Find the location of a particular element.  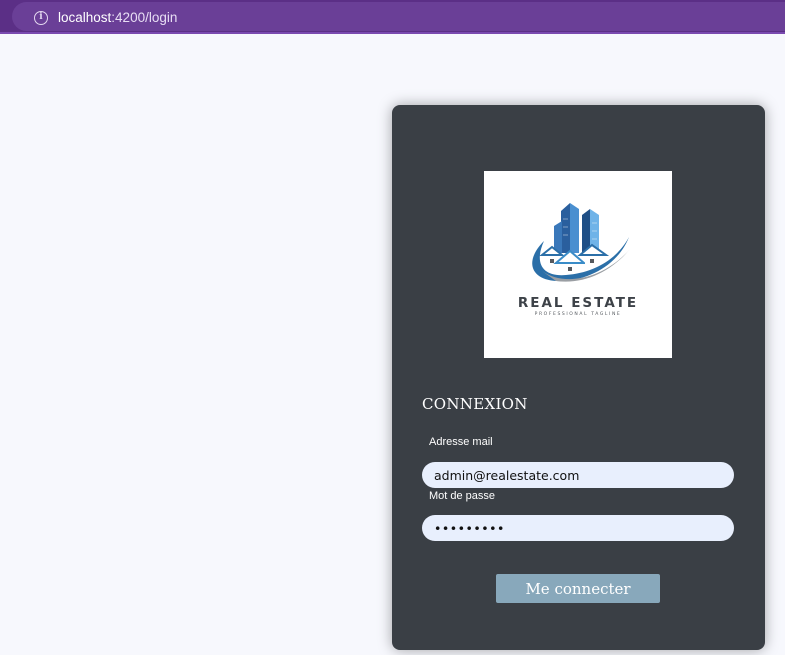

login-heading: CONNEXION is located at coordinates (475, 404).